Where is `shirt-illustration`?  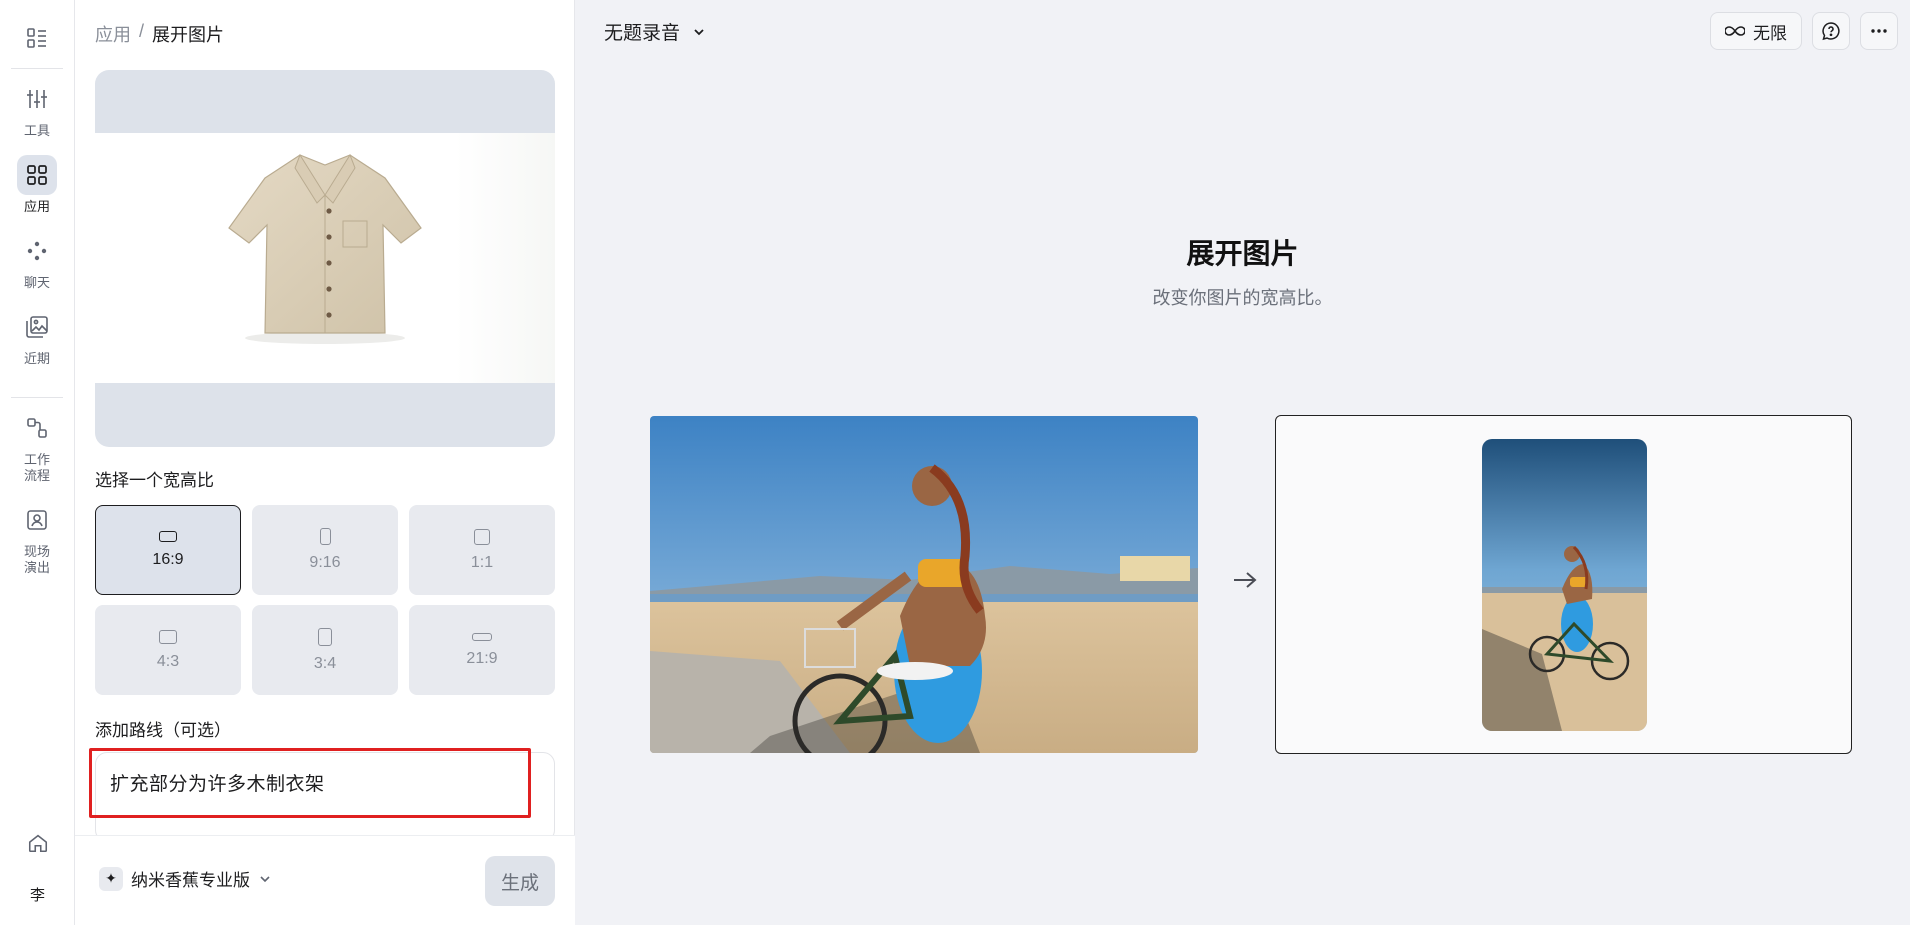
shirt-illustration is located at coordinates (325, 248).